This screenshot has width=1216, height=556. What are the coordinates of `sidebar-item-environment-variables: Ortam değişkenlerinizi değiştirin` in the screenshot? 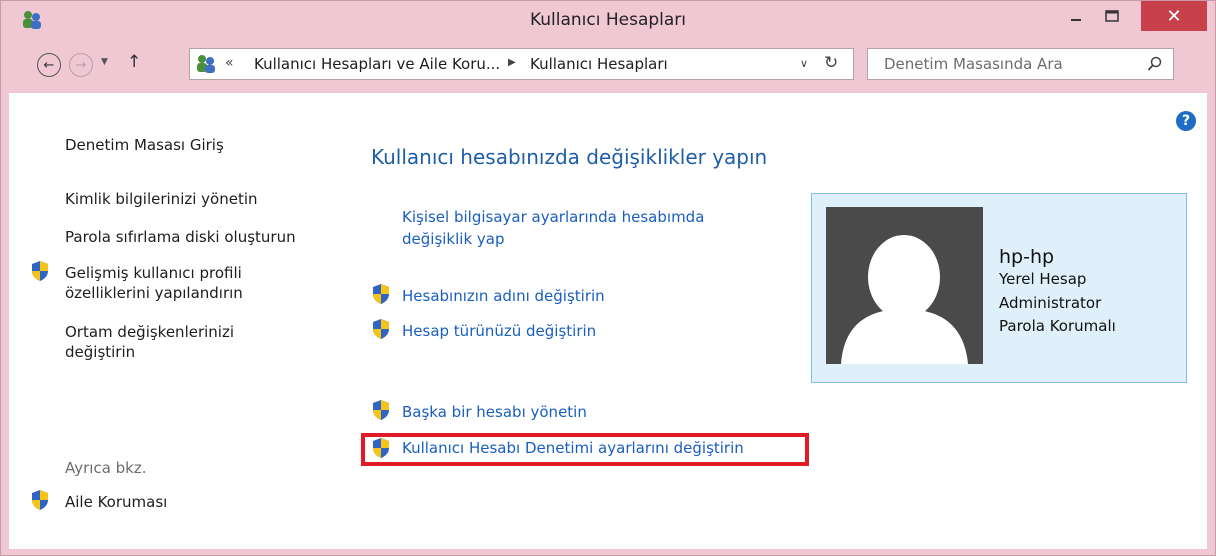 It's located at (165, 342).